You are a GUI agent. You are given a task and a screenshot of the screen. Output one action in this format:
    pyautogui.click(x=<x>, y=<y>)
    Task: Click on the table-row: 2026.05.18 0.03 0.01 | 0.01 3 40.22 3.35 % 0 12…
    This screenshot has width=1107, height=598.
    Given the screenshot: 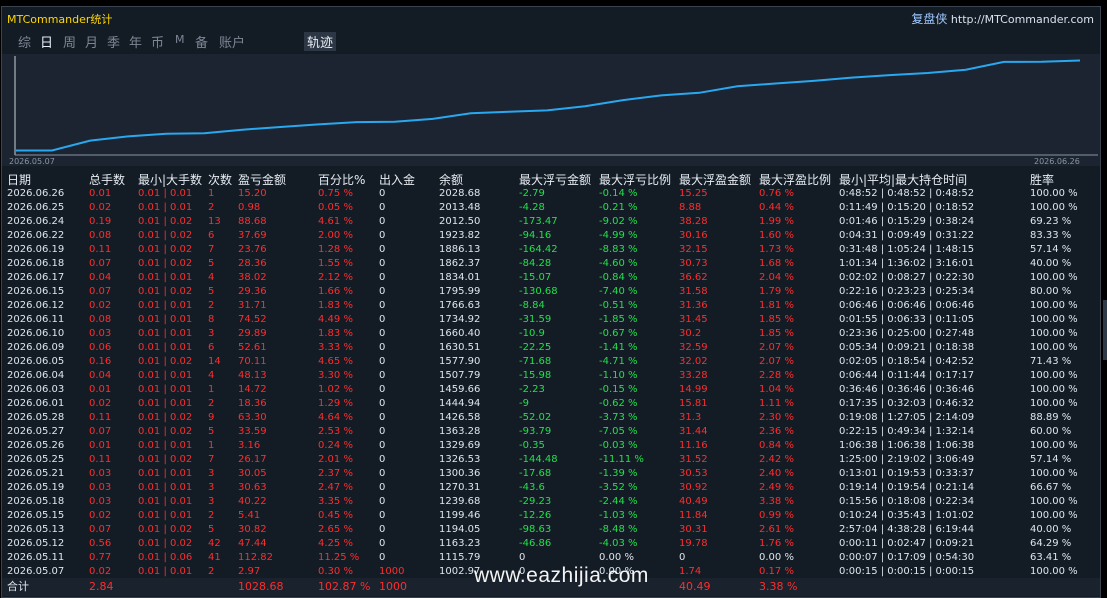 What is the action you would take?
    pyautogui.click(x=551, y=502)
    